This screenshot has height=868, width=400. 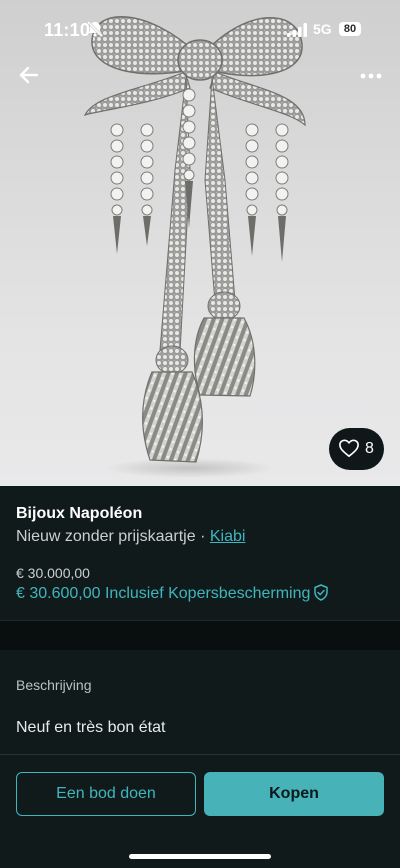 I want to click on price-with-protection-label: € 30.600,00 Inclusief Kopersbescherming, so click(x=163, y=593).